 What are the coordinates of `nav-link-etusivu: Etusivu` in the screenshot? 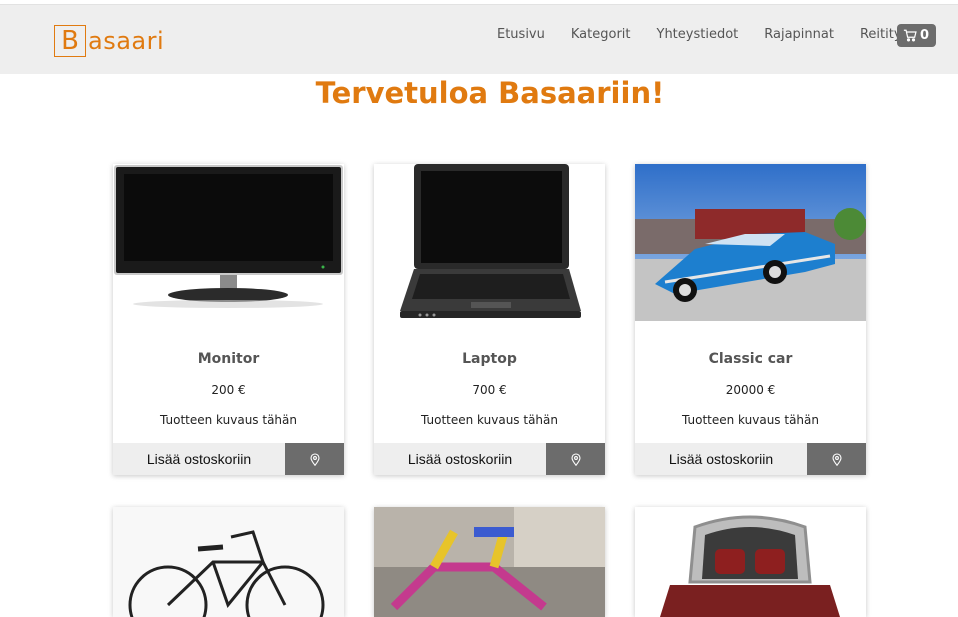 It's located at (521, 34).